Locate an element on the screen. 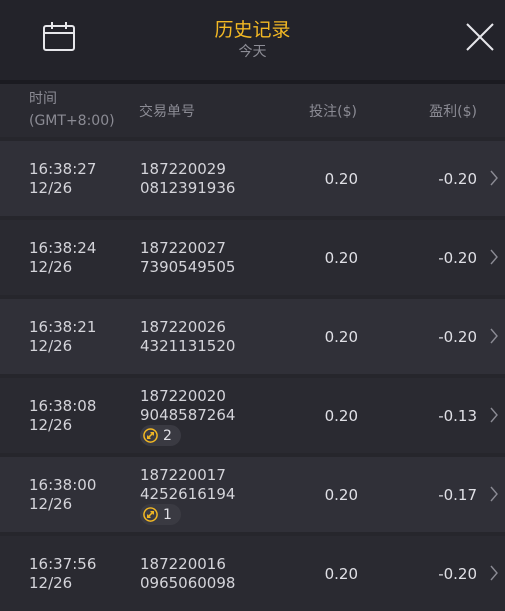  header-bar: 历史记录 今天 is located at coordinates (252, 40).